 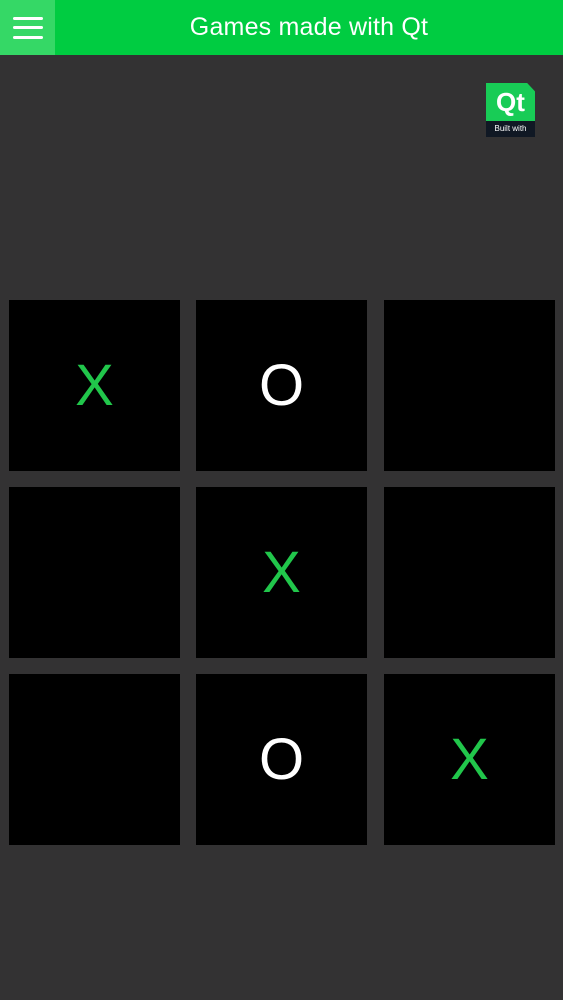 What do you see at coordinates (309, 27) in the screenshot?
I see `page-title: Games made with Qt` at bounding box center [309, 27].